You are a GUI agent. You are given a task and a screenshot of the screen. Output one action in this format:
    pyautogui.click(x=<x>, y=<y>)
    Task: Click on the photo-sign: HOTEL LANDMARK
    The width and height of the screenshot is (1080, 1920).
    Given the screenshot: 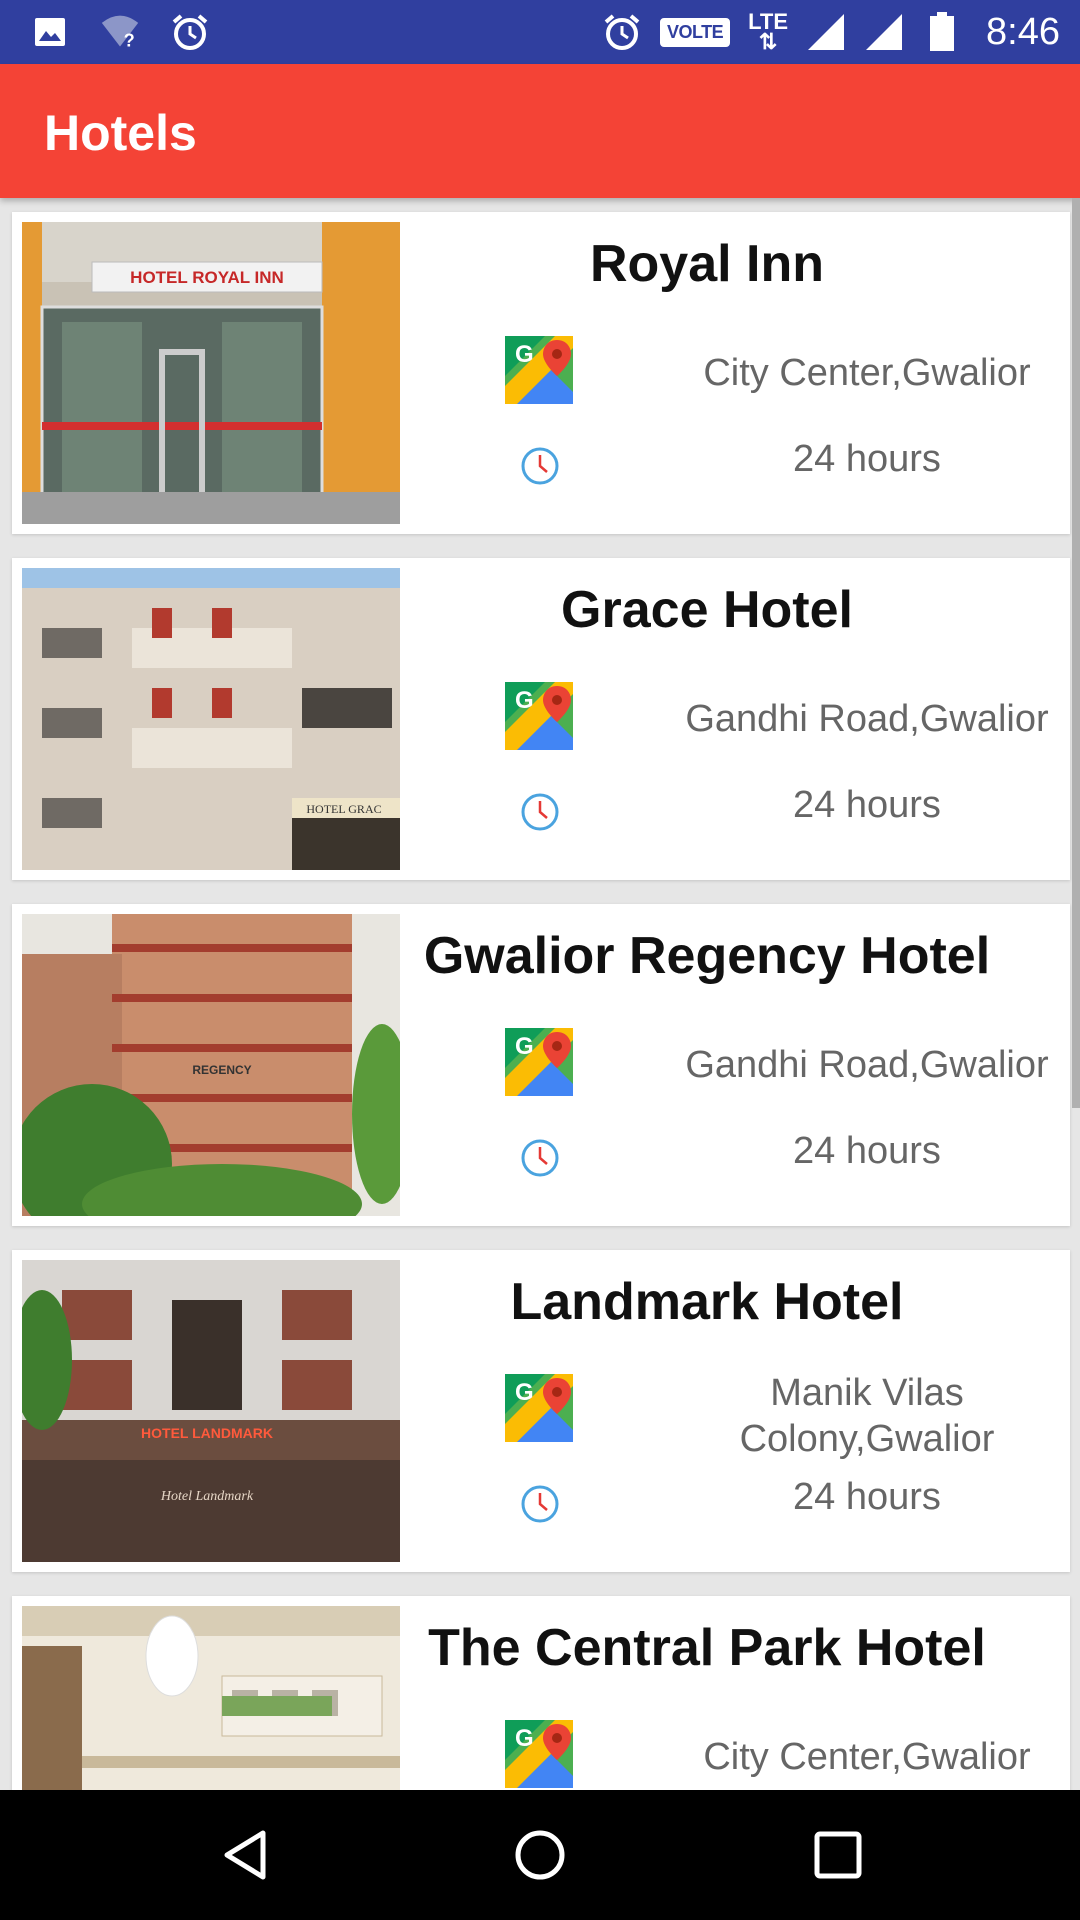 What is the action you would take?
    pyautogui.click(x=207, y=1433)
    